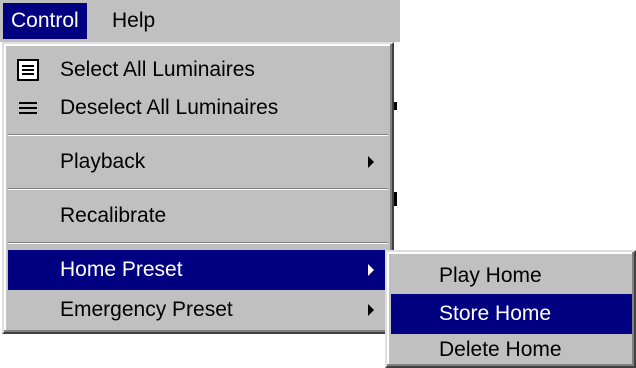 Image resolution: width=636 pixels, height=368 pixels. I want to click on menu-item-label: Recalibrate, so click(113, 215).